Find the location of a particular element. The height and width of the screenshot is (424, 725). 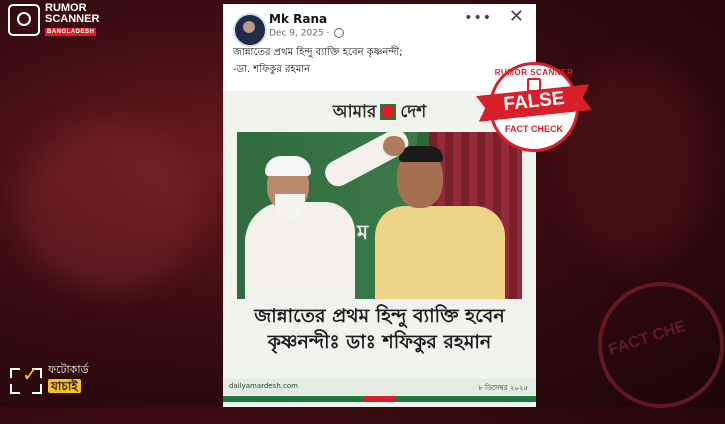

person-left-body is located at coordinates (300, 250).